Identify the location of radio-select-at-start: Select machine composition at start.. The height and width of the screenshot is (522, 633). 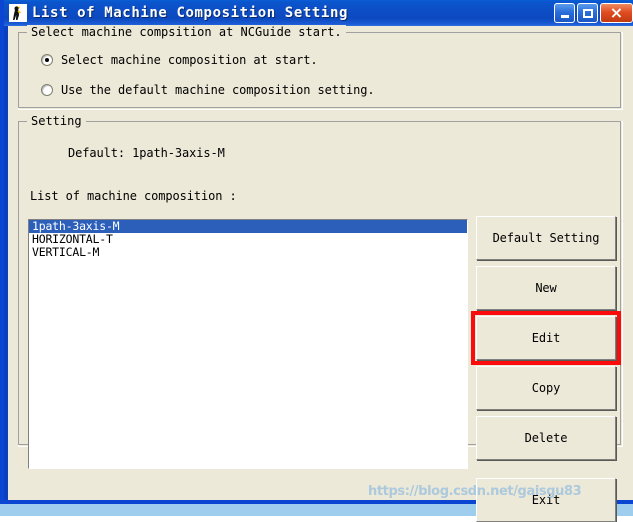
(179, 60).